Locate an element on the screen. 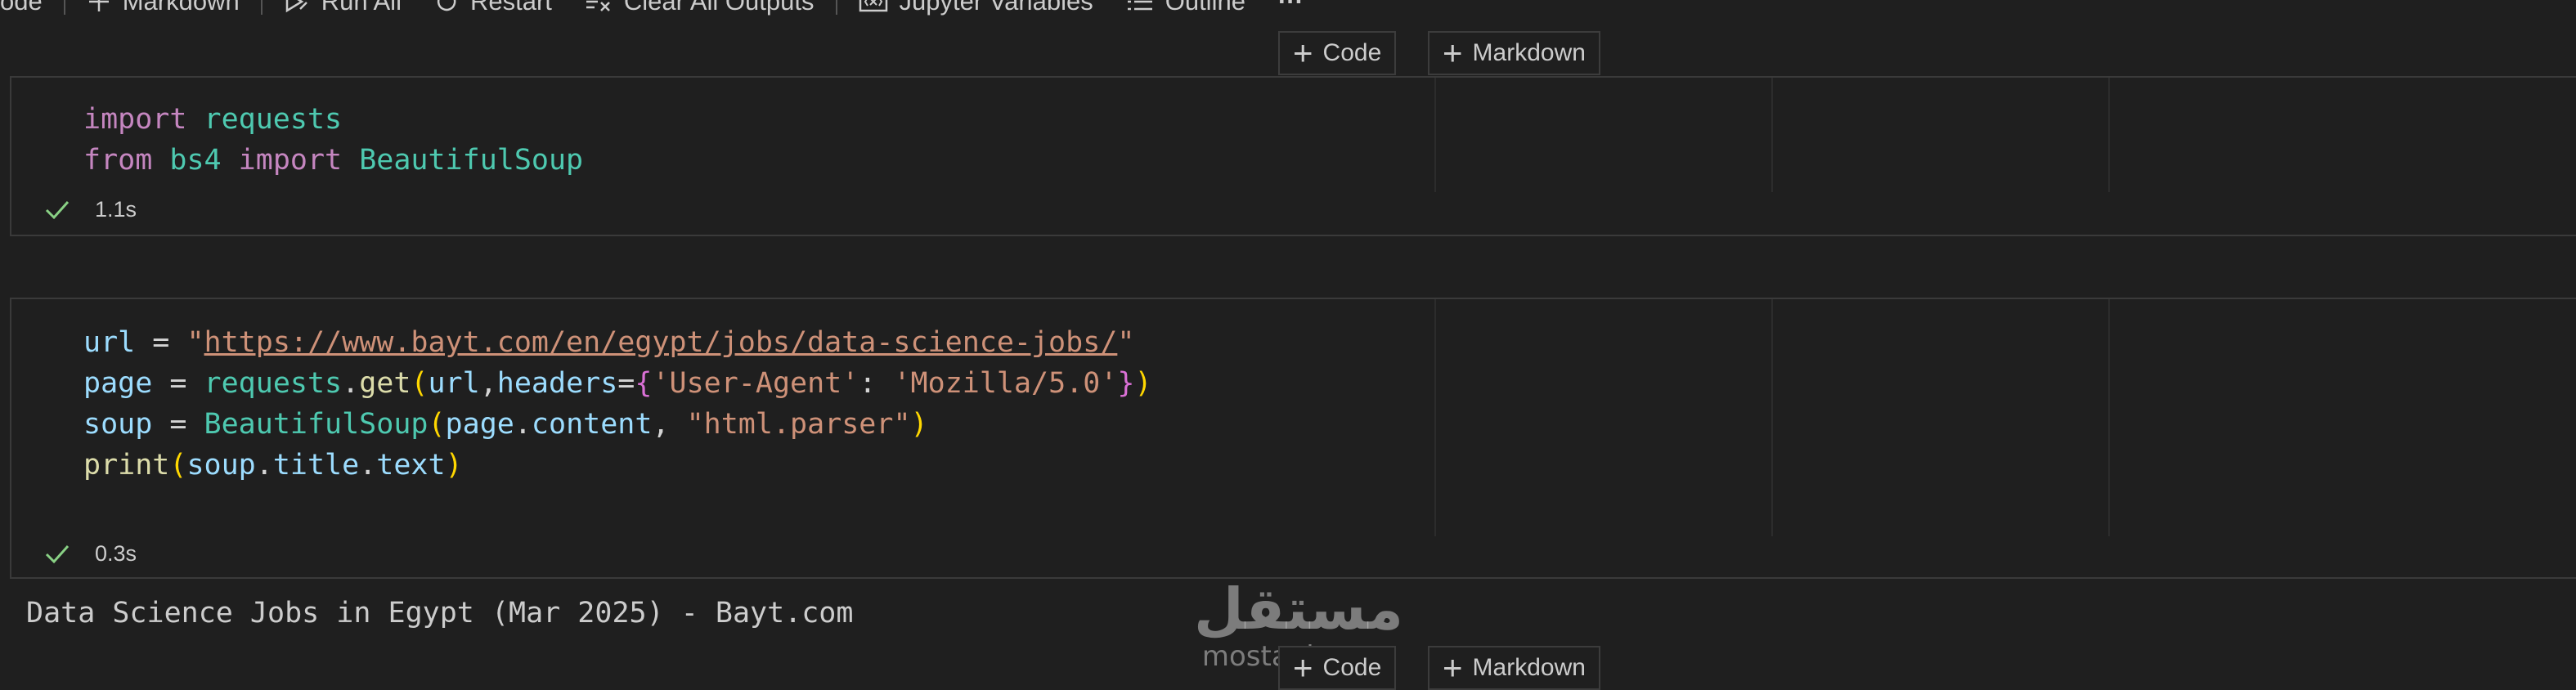 This screenshot has width=2576, height=690. restart-button: Restart is located at coordinates (493, 8).